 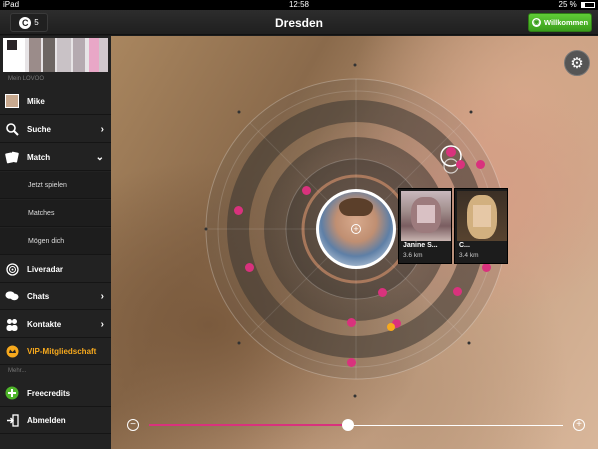 I want to click on zoom-out-icon: −, so click(x=133, y=425).